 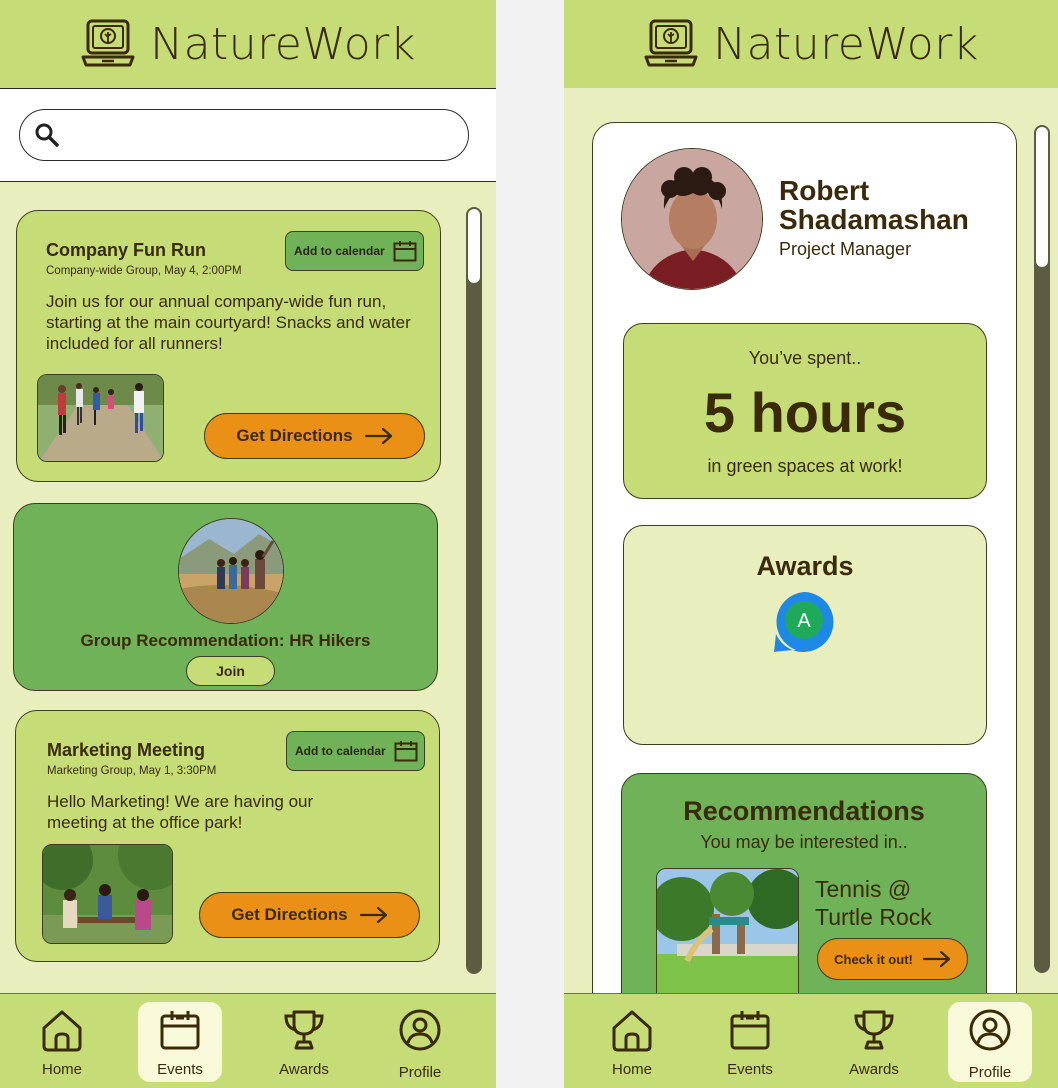 What do you see at coordinates (144, 271) in the screenshot?
I see `event-meta: Company-wide Group, May 4, 2:00PM` at bounding box center [144, 271].